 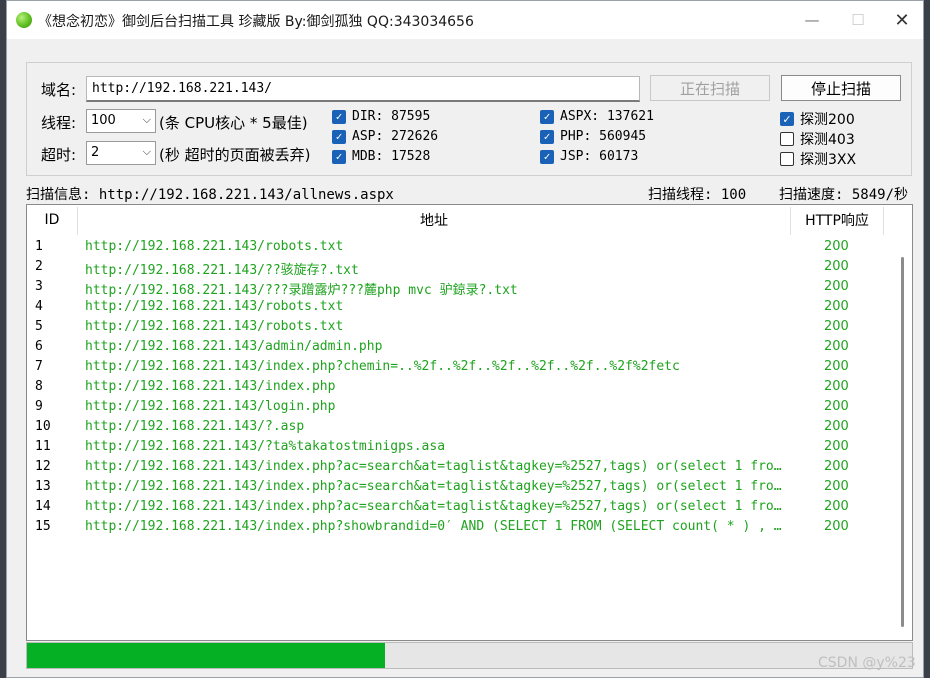 I want to click on table-row: 8 http://192.168.221.143/index.php 200, so click(x=462, y=387).